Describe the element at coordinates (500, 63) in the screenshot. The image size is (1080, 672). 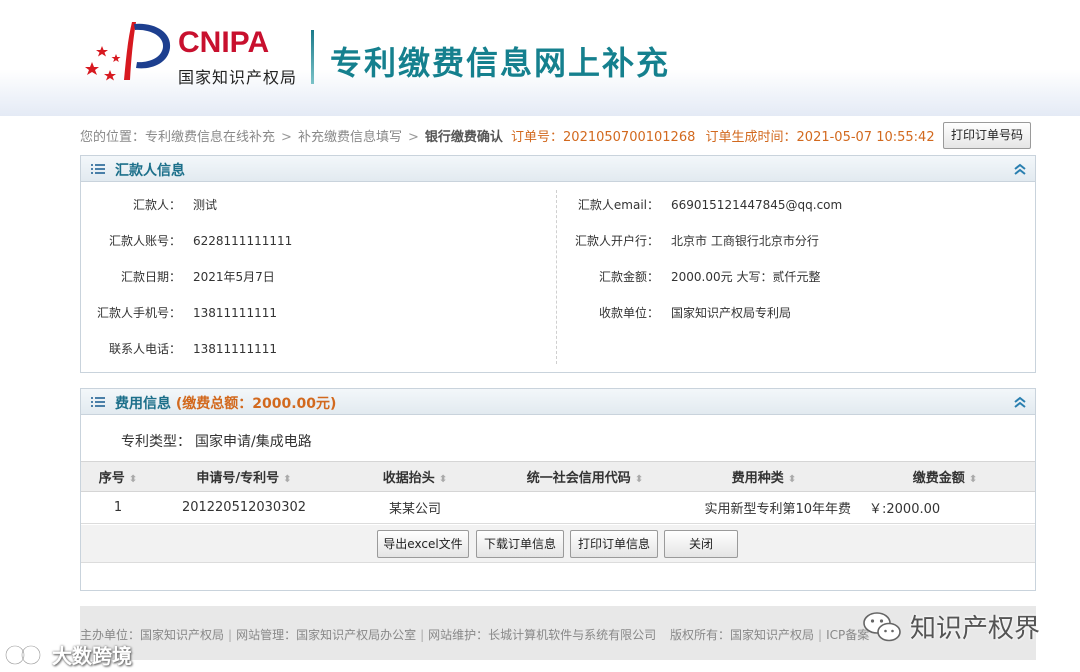
I see `system-title: 专利缴费信息网上补充` at that location.